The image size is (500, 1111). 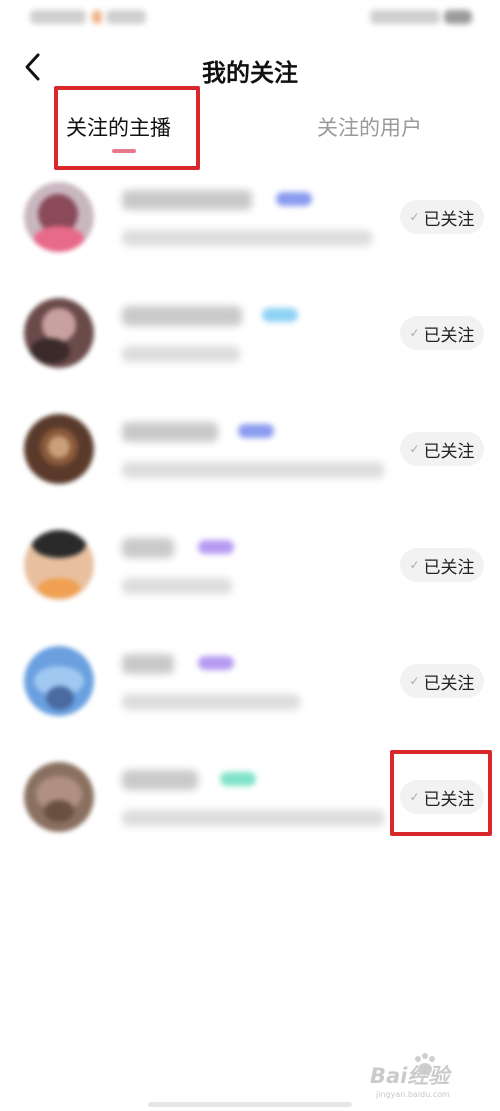 I want to click on status-time-blur, so click(x=58, y=17).